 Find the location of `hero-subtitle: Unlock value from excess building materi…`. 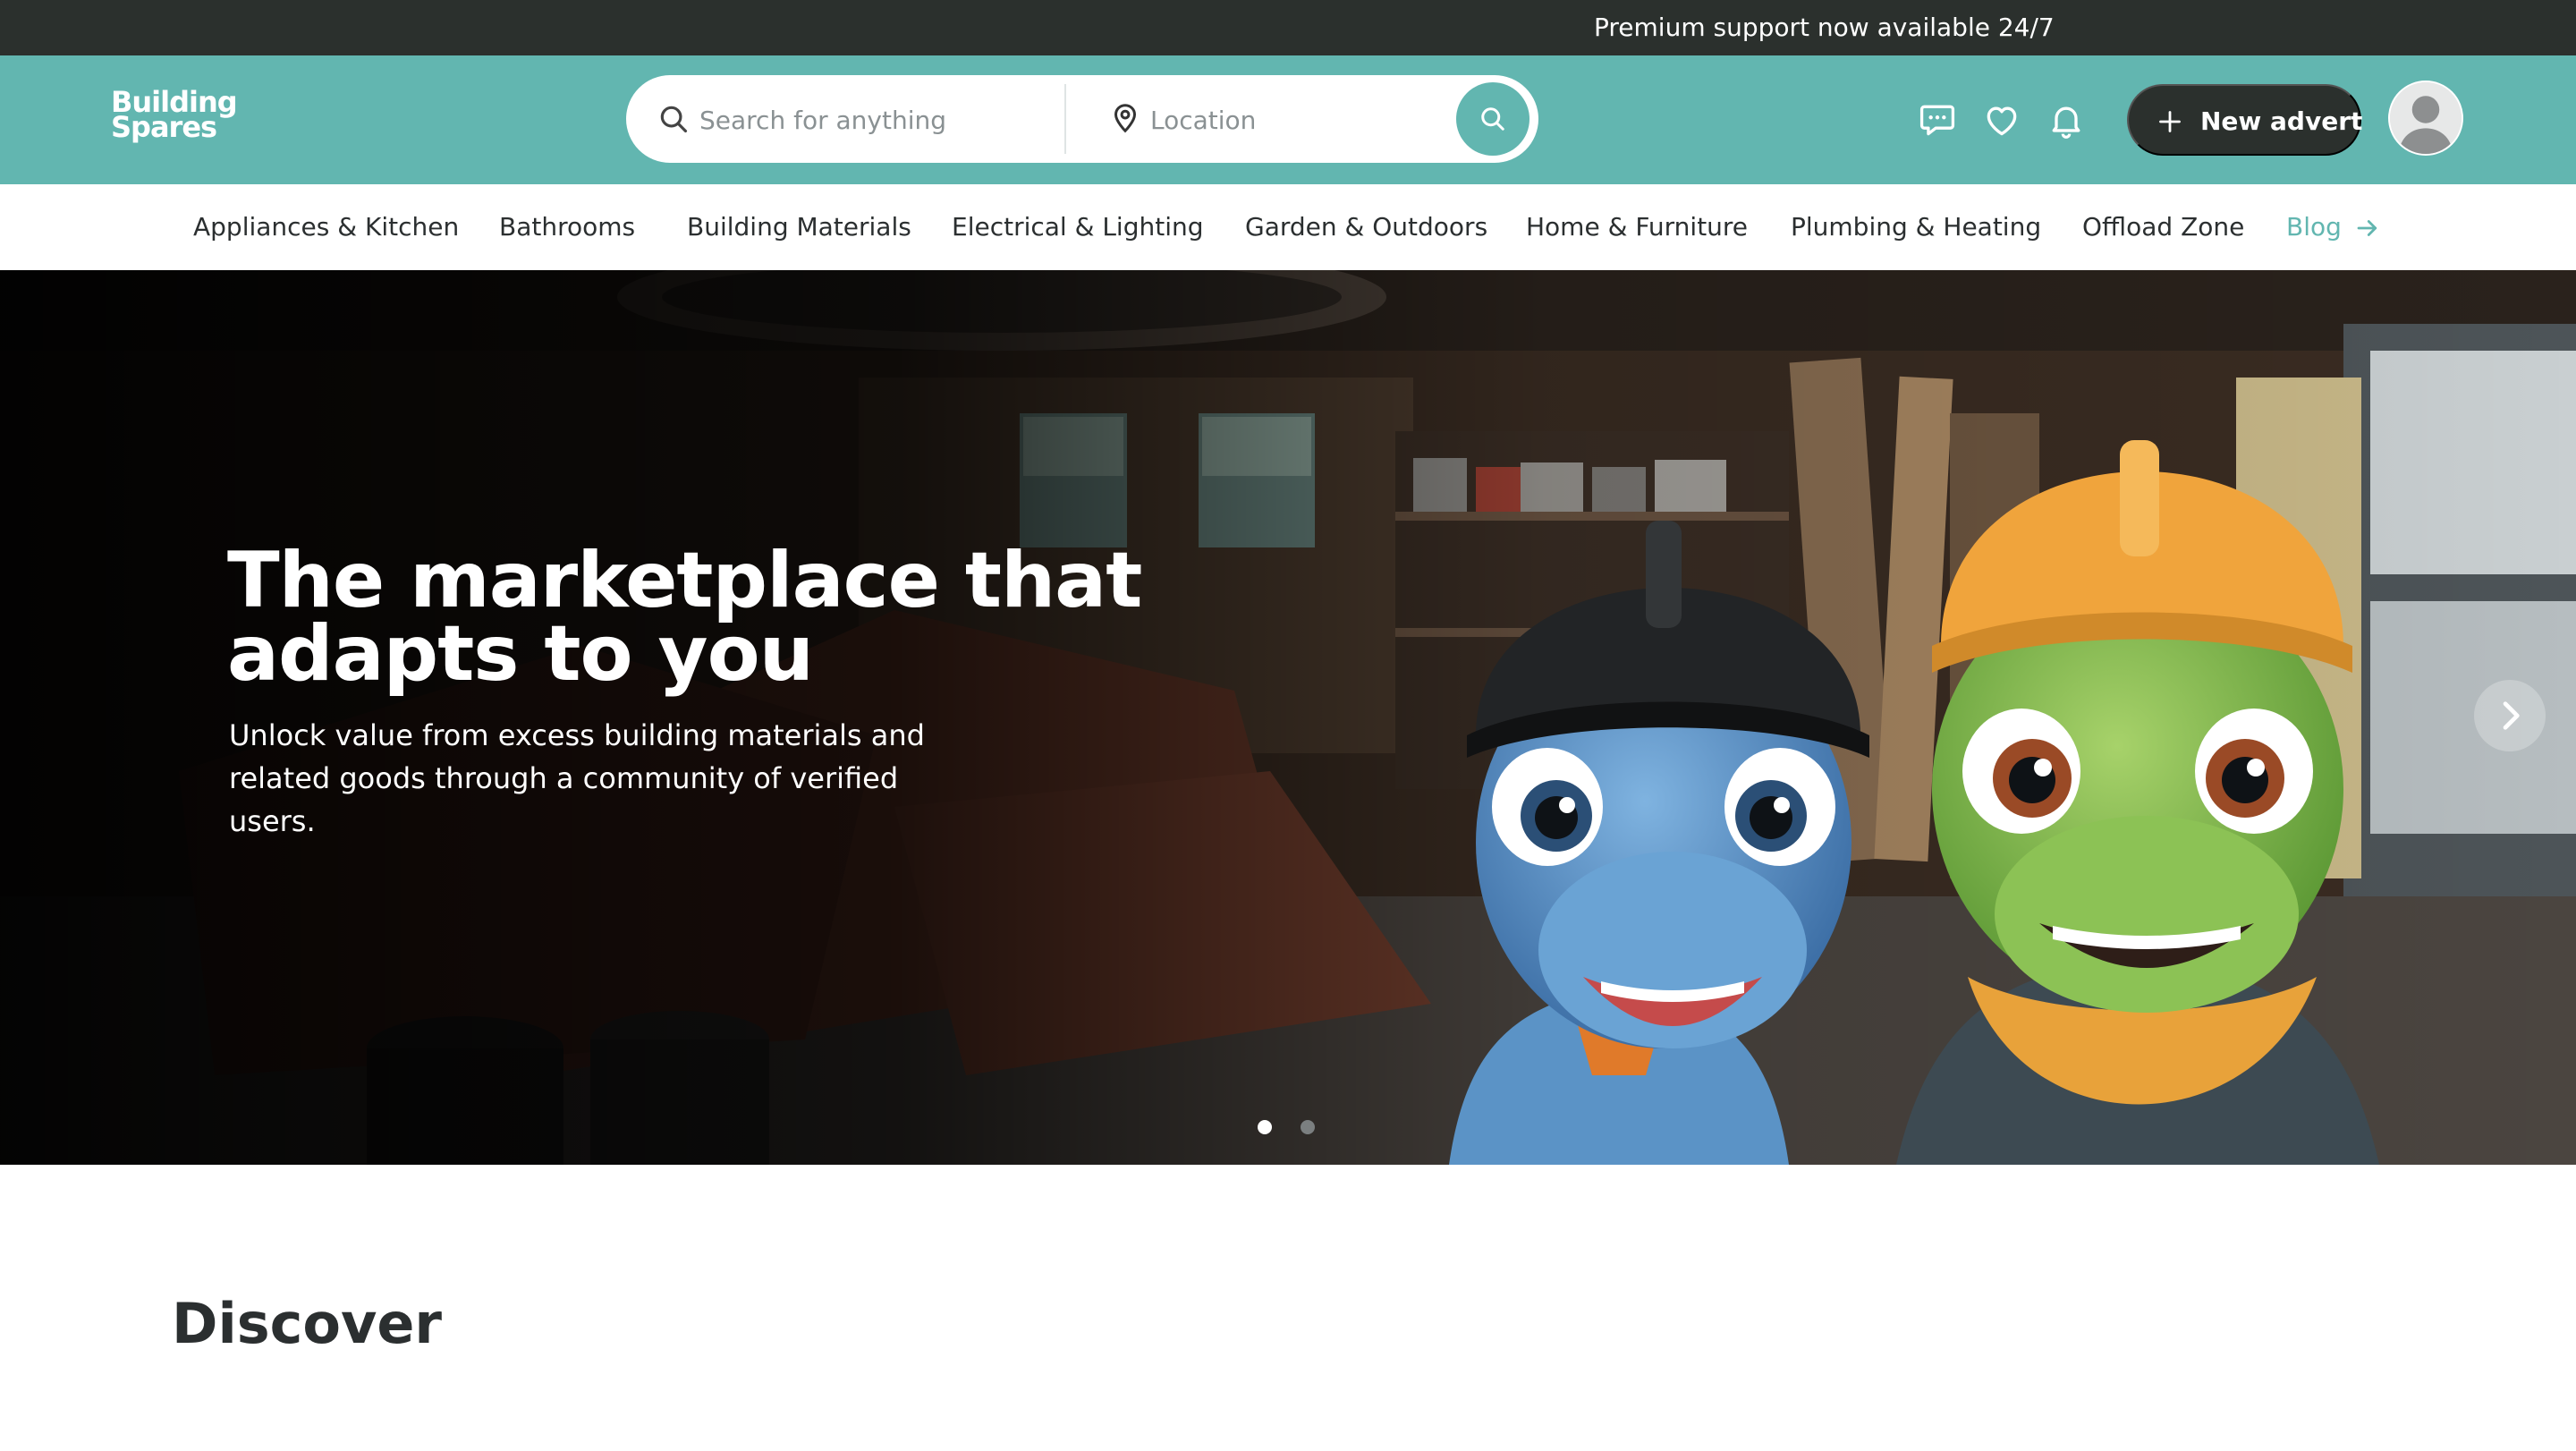

hero-subtitle: Unlock value from excess building materi… is located at coordinates (577, 778).